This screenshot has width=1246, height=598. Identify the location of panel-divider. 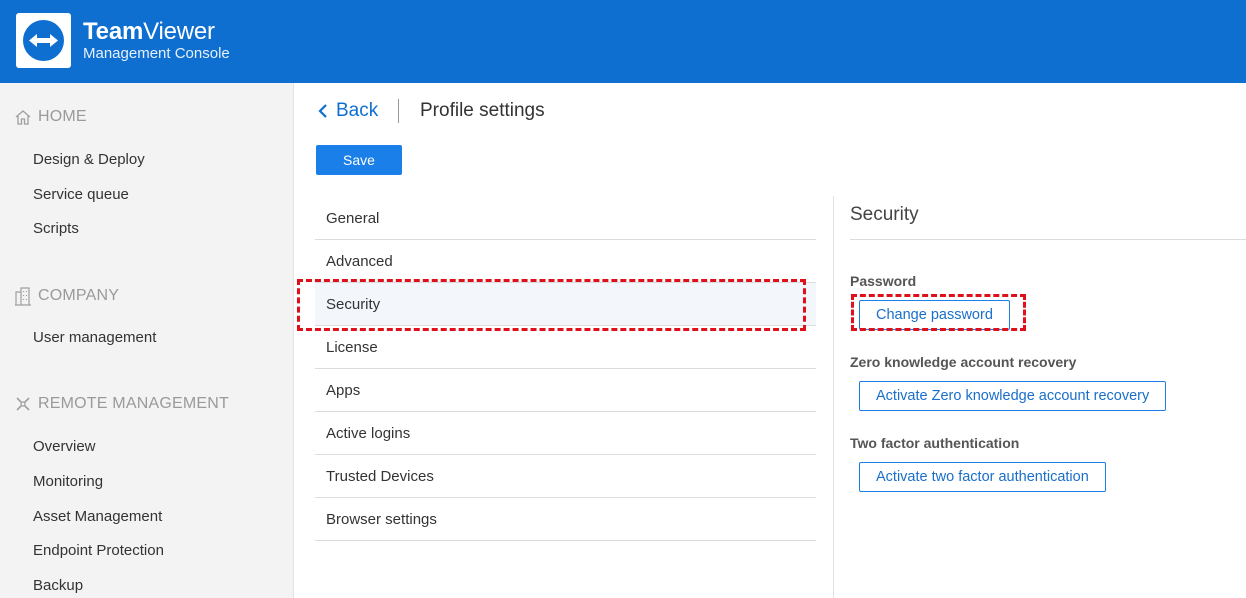
(833, 397).